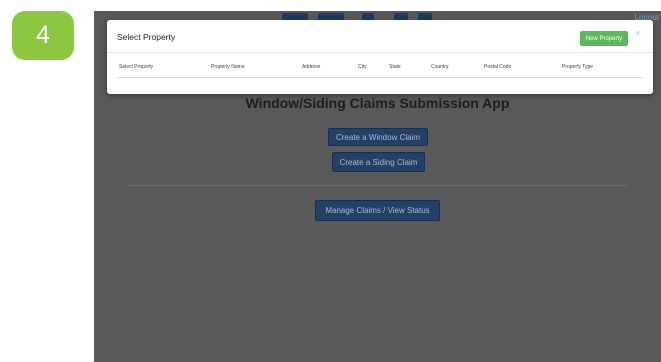 The image size is (661, 362). I want to click on modal-title: Select Property, so click(146, 37).